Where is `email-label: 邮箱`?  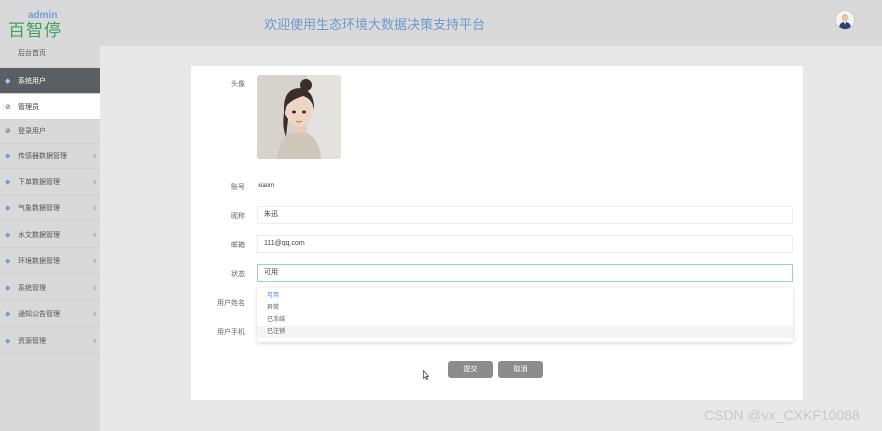
email-label: 邮箱 is located at coordinates (238, 245).